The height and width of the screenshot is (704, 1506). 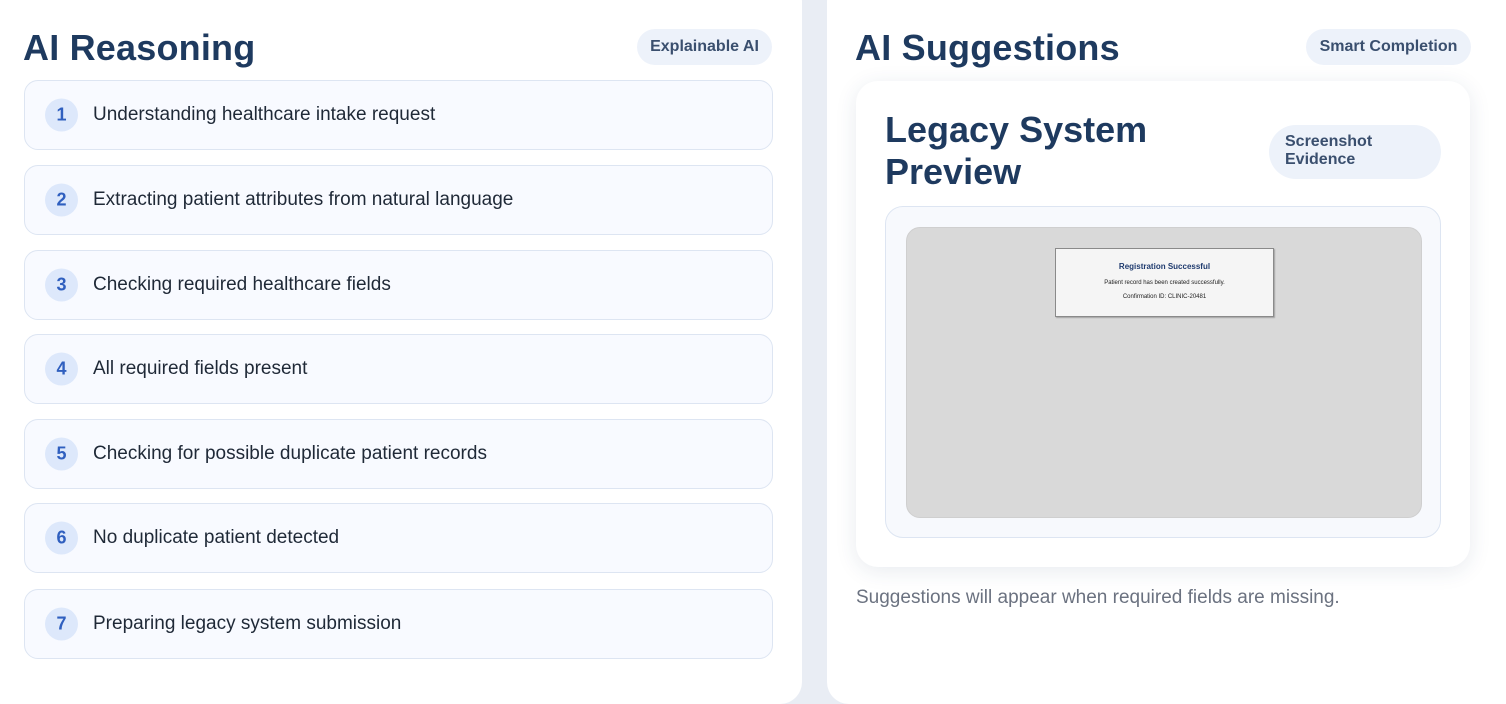 What do you see at coordinates (704, 47) in the screenshot?
I see `explainable-ai-badge: Explainable AI` at bounding box center [704, 47].